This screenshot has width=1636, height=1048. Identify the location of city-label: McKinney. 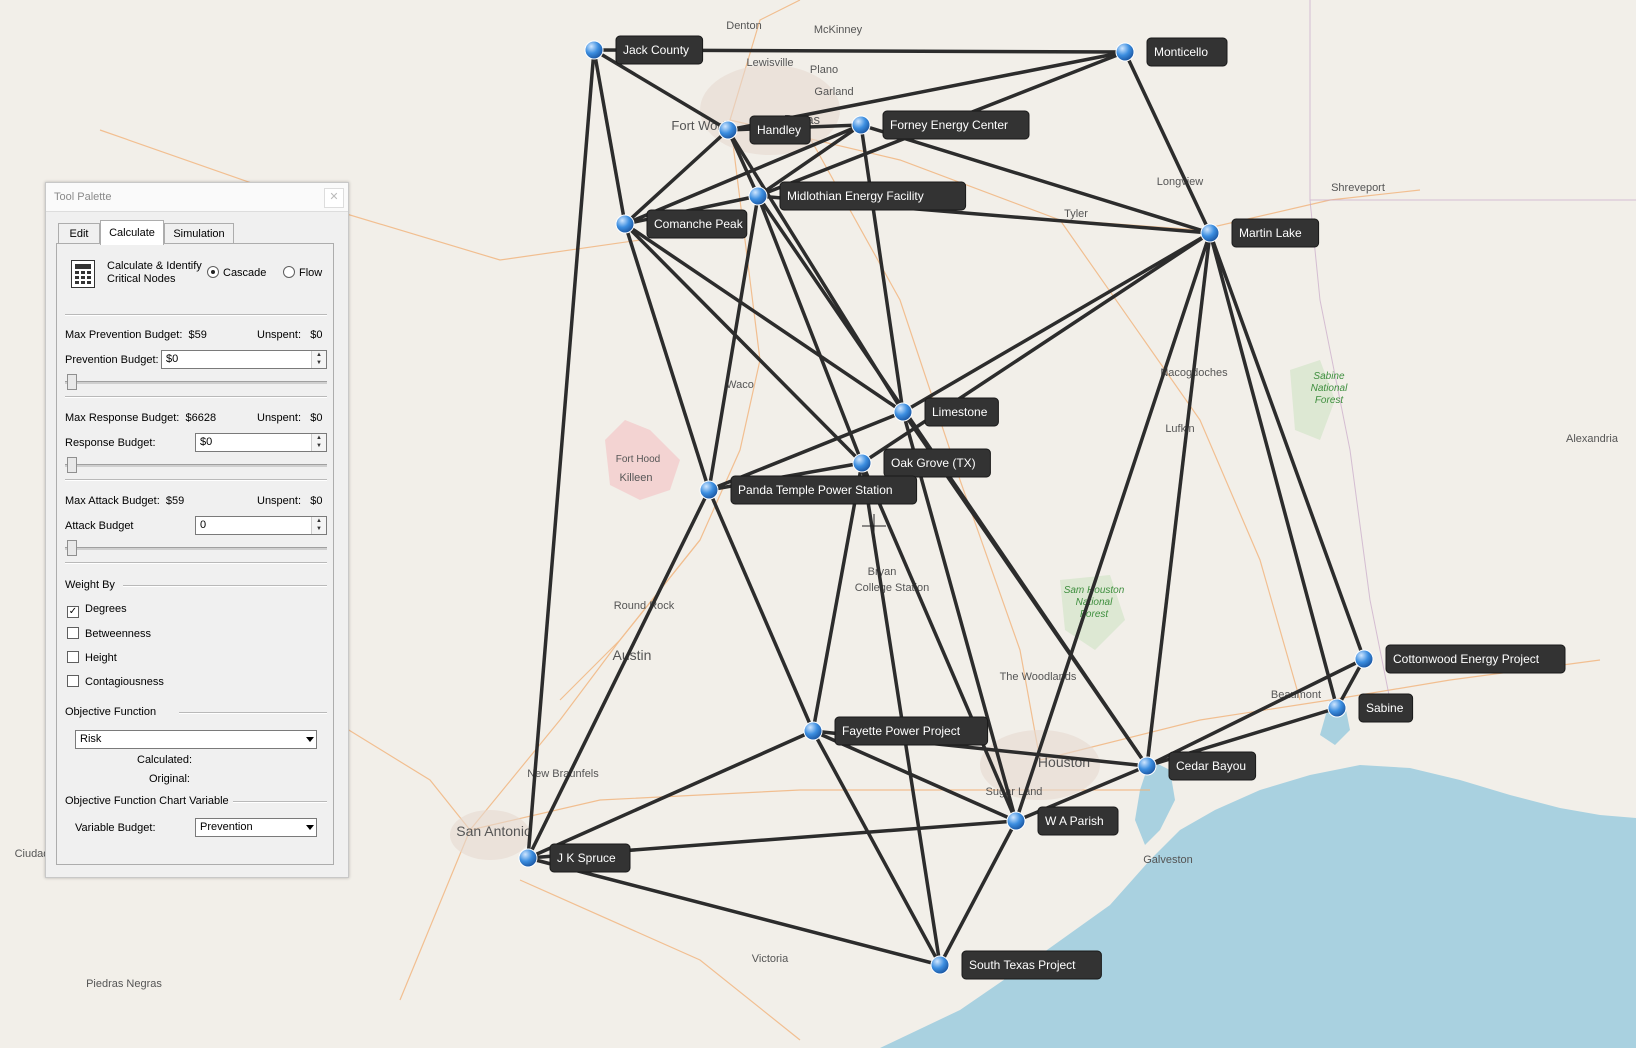
(838, 30).